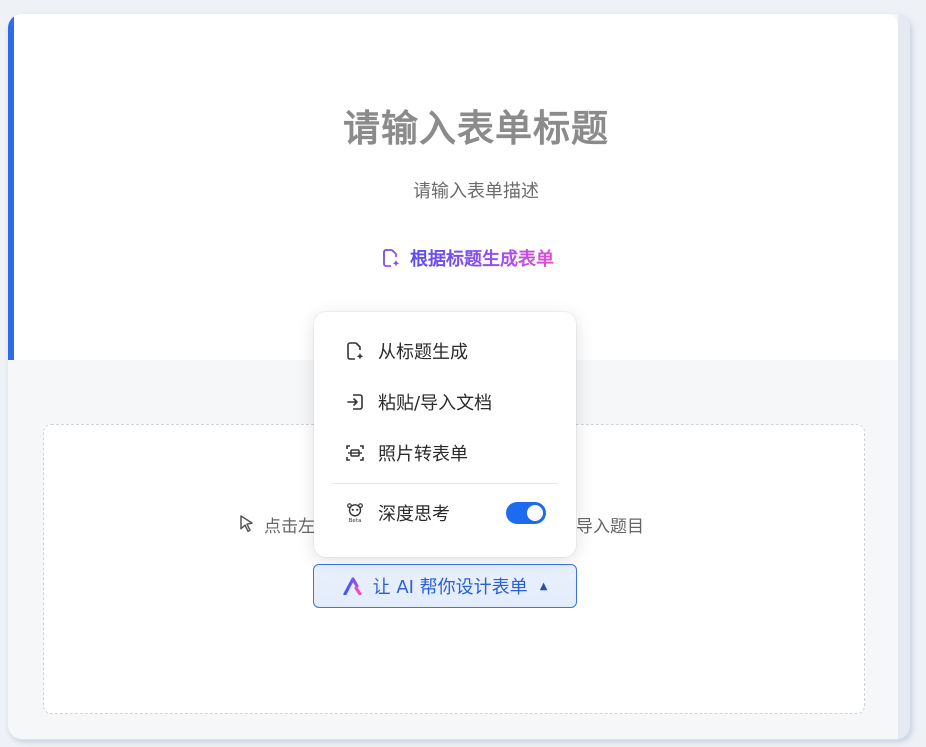  I want to click on menu-item-paste-import: 粘贴/导入文档, so click(445, 402).